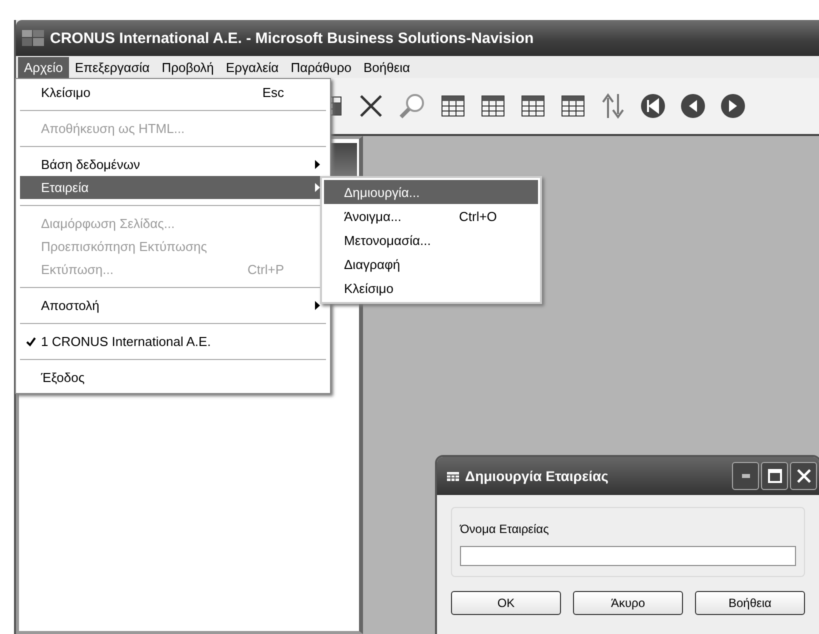 The image size is (819, 634). I want to click on company-name-field, so click(628, 556).